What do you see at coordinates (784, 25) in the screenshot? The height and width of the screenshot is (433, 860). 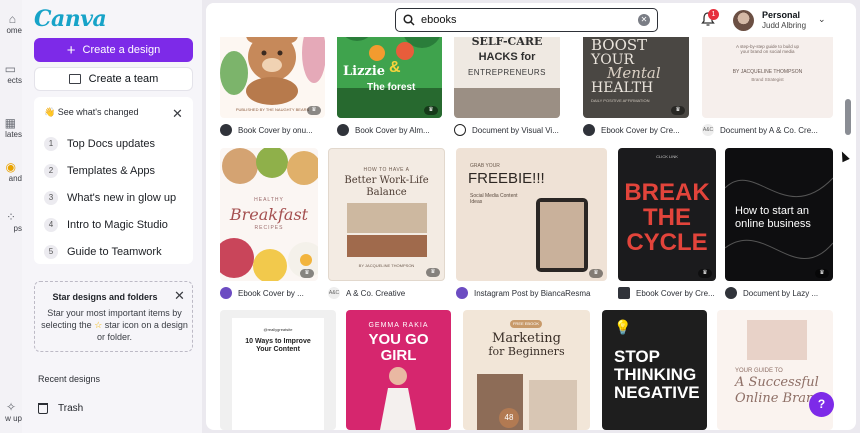 I see `account-user: Judd Albring` at bounding box center [784, 25].